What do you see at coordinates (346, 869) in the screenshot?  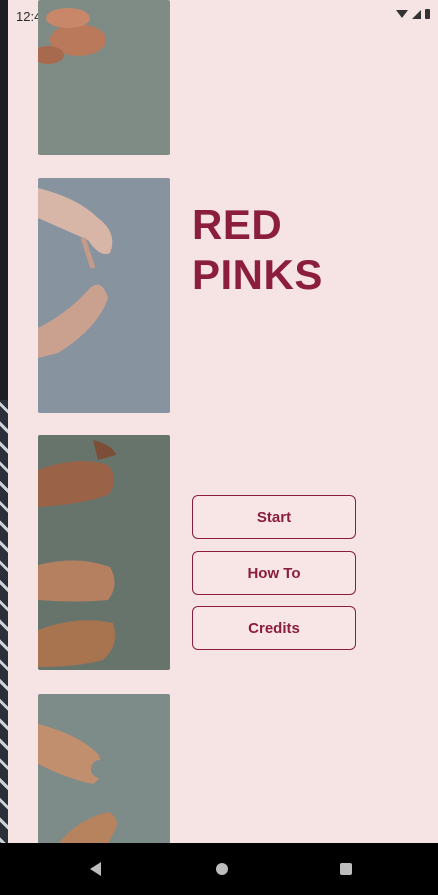 I see `recents-icon` at bounding box center [346, 869].